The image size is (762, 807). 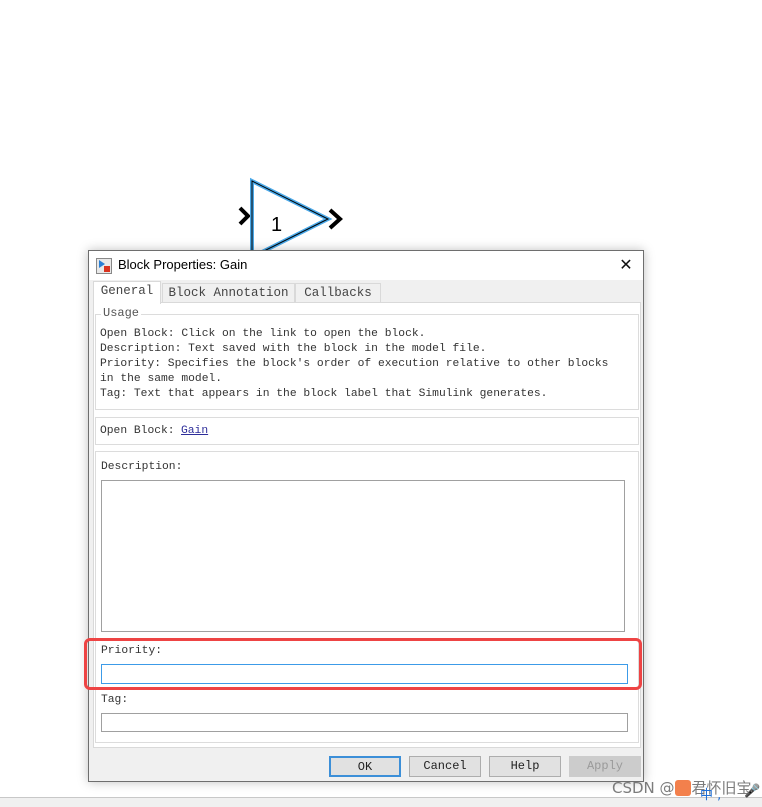 I want to click on tag-label: Tag:, so click(x=115, y=700).